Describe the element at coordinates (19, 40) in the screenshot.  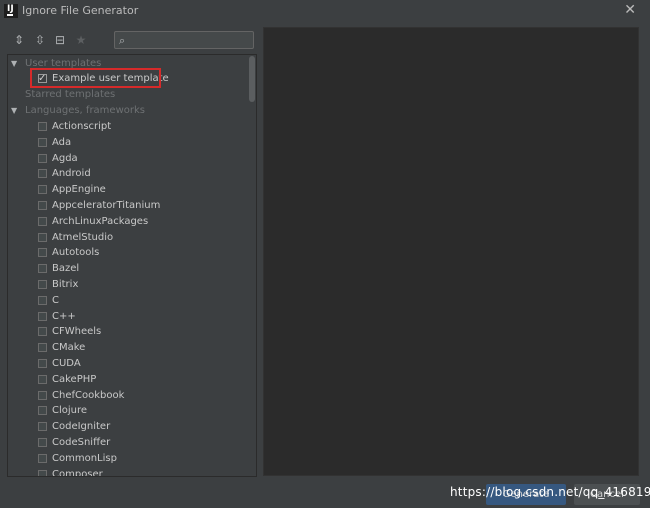
I see `expand-all-icon: ⇕` at that location.